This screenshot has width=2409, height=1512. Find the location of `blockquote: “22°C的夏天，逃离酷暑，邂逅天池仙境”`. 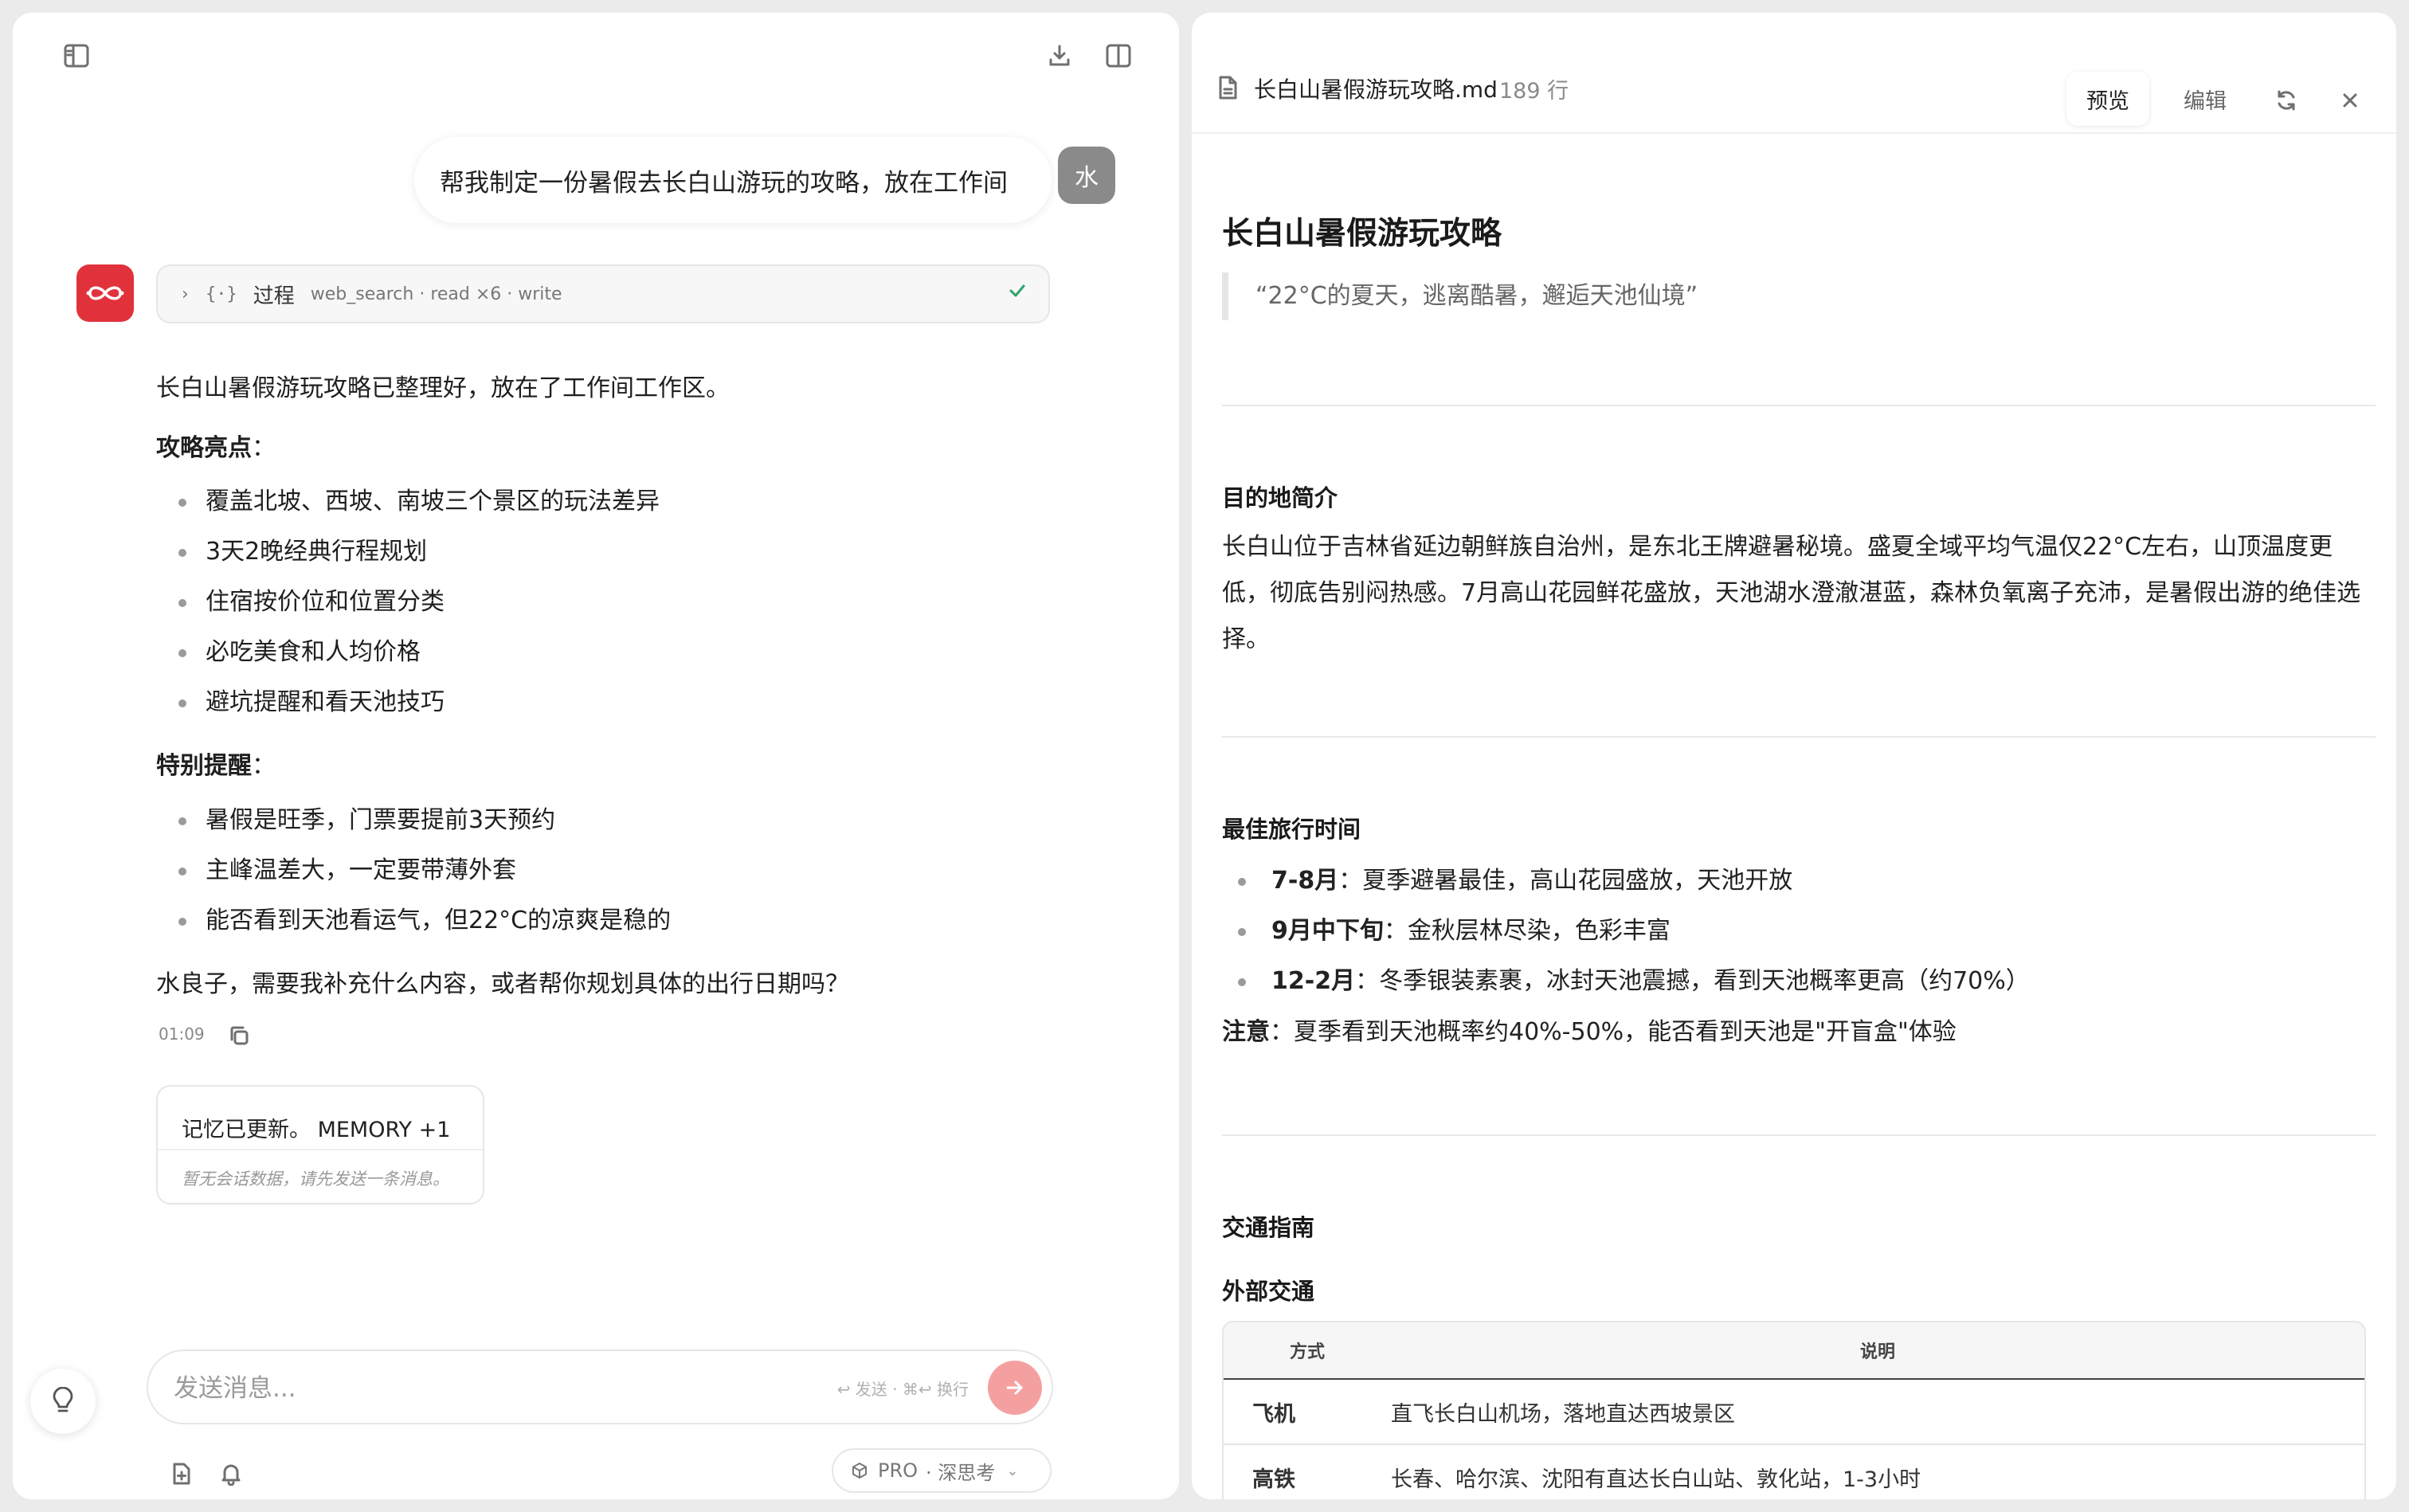

blockquote: “22°C的夏天，逃离酷暑，邂逅天池仙境” is located at coordinates (1460, 296).